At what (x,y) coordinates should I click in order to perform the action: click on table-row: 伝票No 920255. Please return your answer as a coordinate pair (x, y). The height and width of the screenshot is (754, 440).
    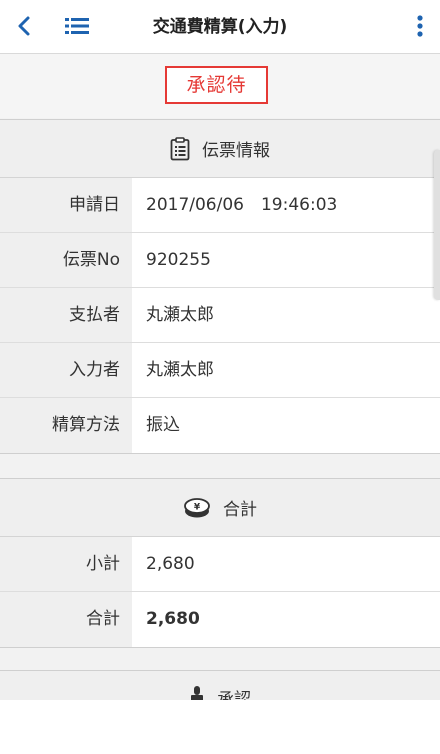
    Looking at the image, I should click on (220, 260).